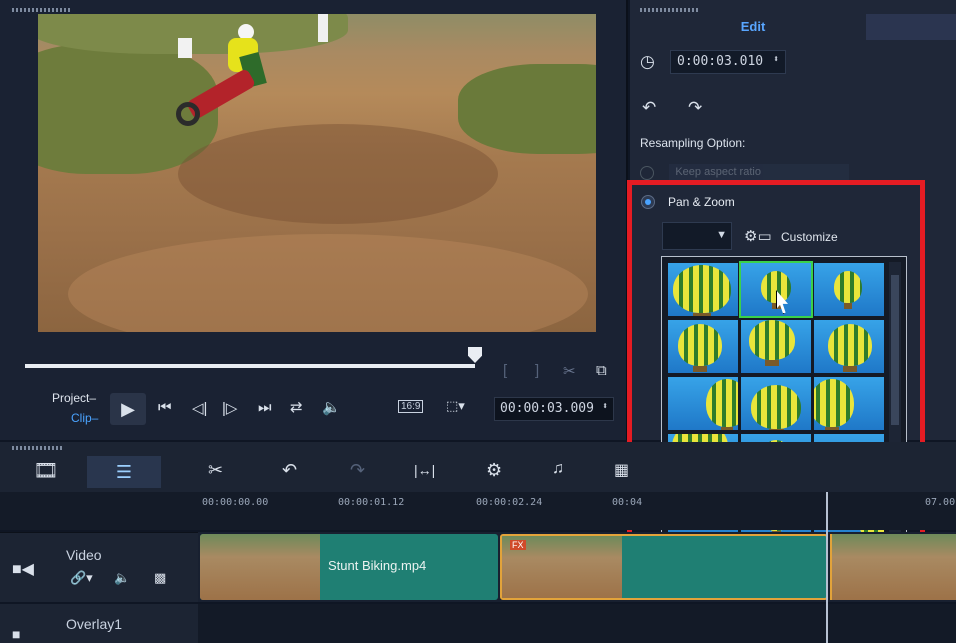  Describe the element at coordinates (776, 59) in the screenshot. I see `duration-stepper-icon: ⬍` at that location.